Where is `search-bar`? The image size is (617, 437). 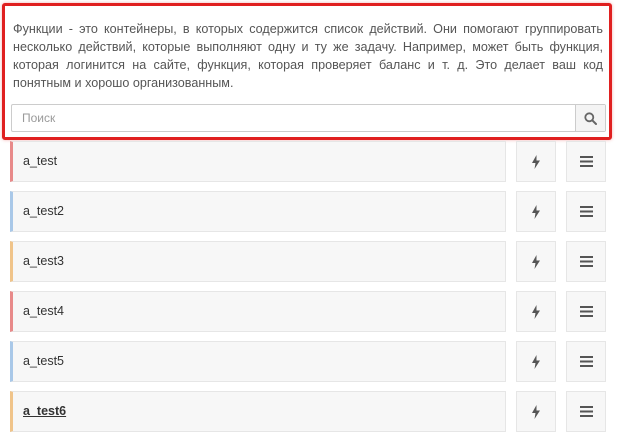
search-bar is located at coordinates (308, 118).